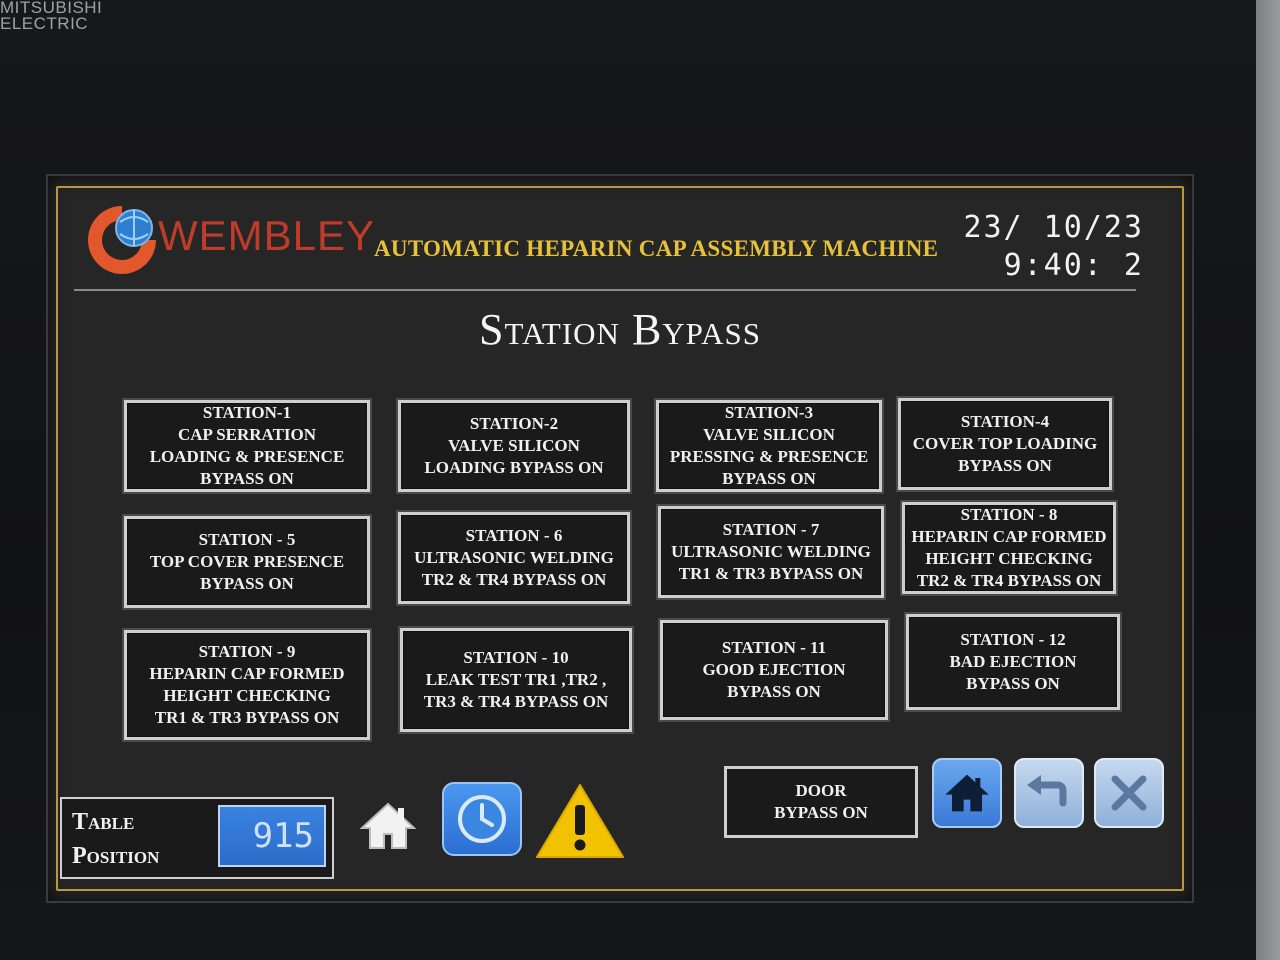  I want to click on station-11-bypass-button: STATION - 11 GOOD EJECTION BYPASS ON, so click(774, 670).